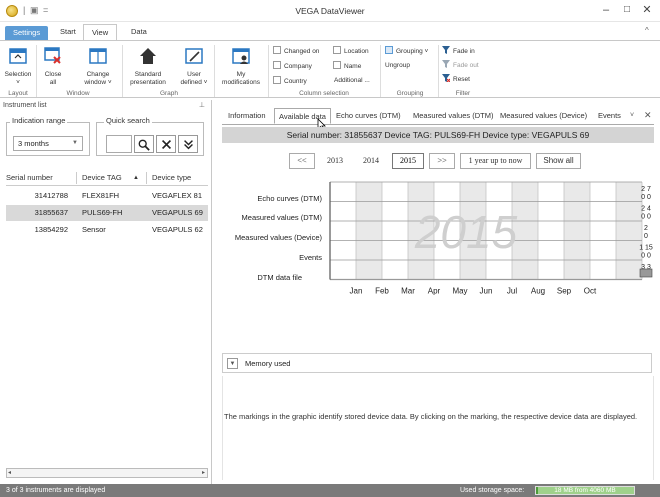 This screenshot has height=497, width=660. What do you see at coordinates (171, 178) in the screenshot?
I see `column-header-device-type: Device type` at bounding box center [171, 178].